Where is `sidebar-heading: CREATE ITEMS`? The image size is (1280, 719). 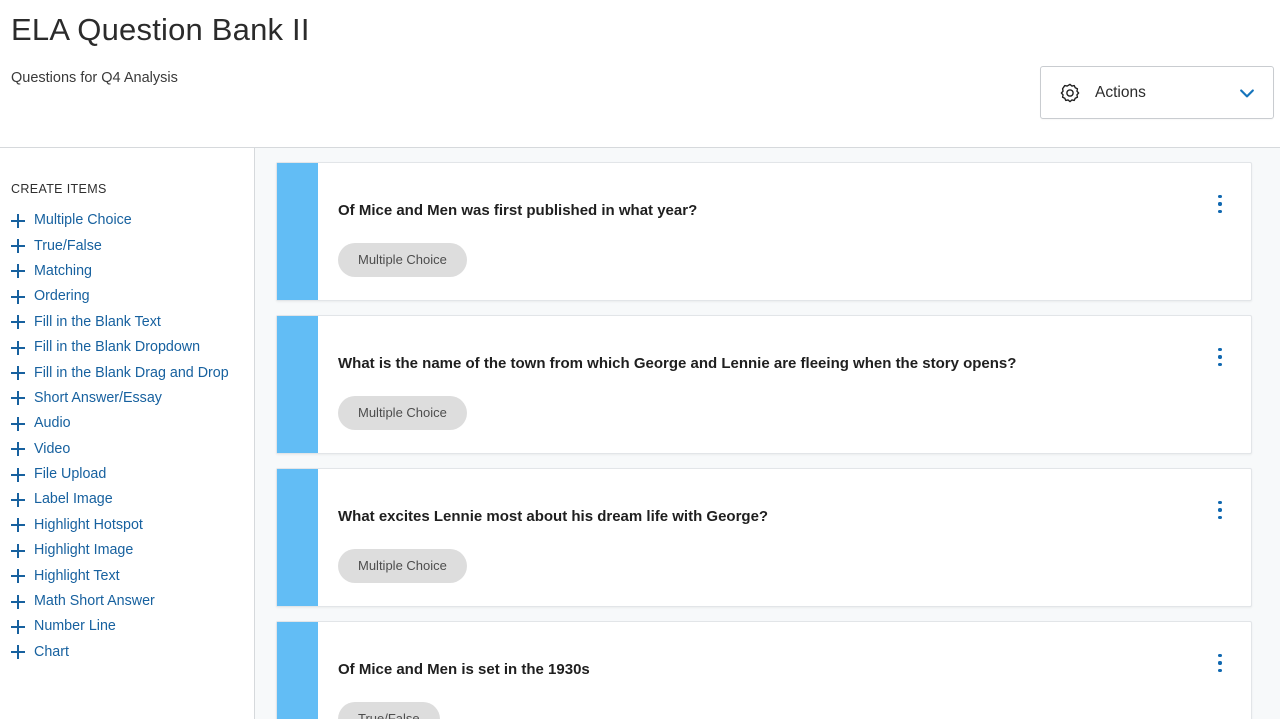 sidebar-heading: CREATE ITEMS is located at coordinates (59, 189).